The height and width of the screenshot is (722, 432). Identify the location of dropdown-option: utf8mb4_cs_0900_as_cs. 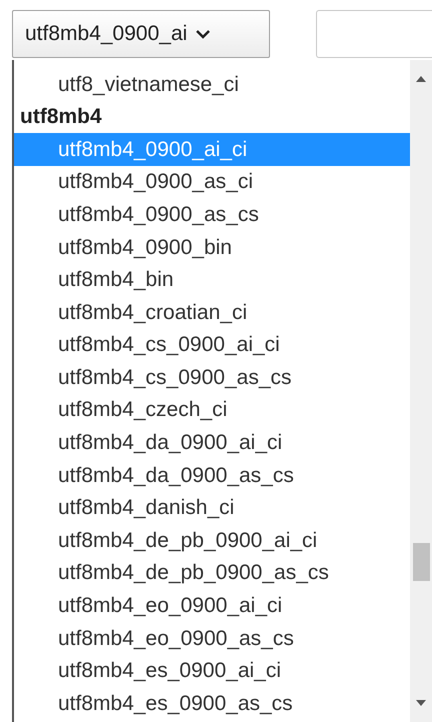
(212, 377).